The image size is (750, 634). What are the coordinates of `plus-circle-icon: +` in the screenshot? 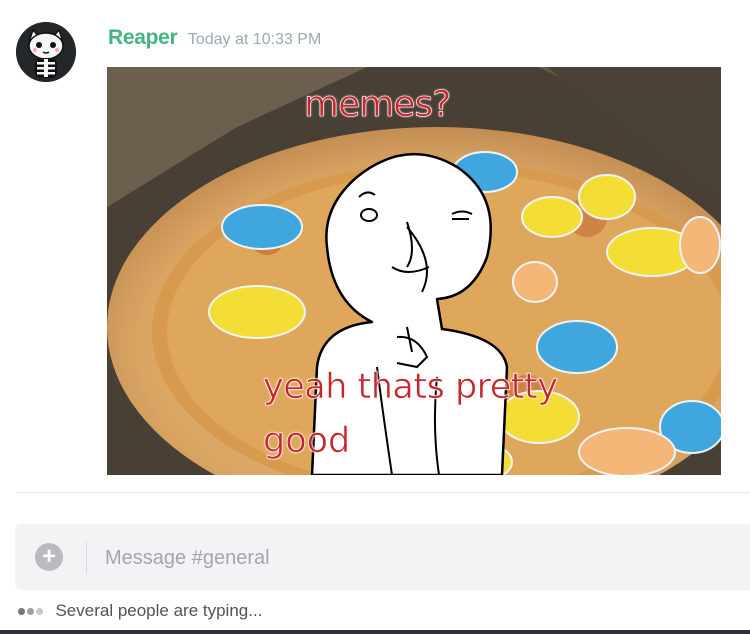 It's located at (49, 557).